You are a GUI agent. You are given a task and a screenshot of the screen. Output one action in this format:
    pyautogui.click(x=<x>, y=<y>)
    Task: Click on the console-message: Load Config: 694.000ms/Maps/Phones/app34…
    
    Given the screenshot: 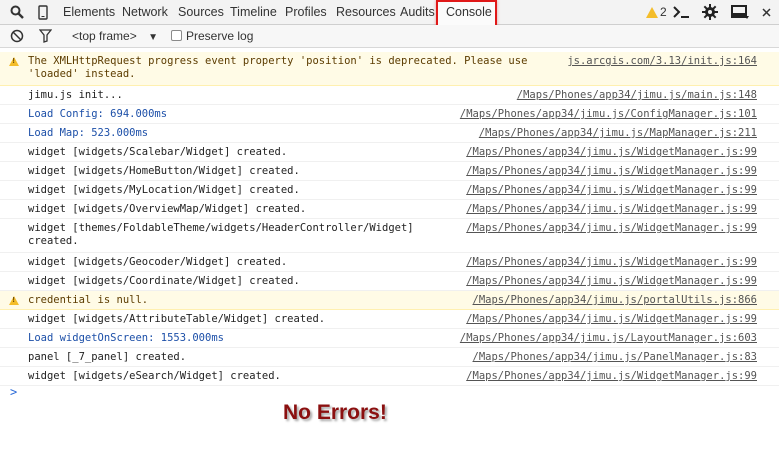 What is the action you would take?
    pyautogui.click(x=389, y=114)
    